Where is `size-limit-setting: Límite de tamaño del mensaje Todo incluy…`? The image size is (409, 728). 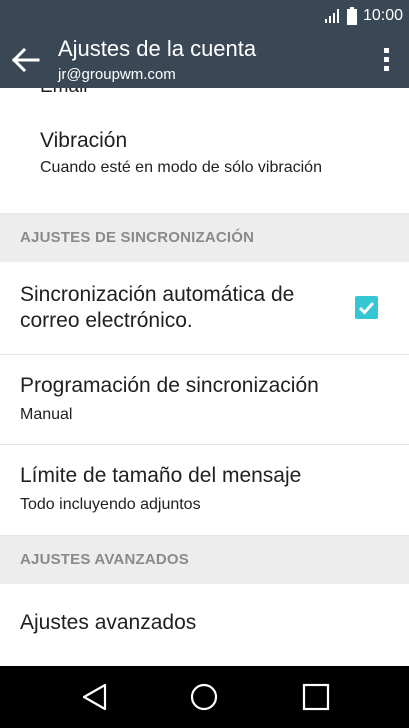 size-limit-setting: Límite de tamaño del mensaje Todo incluy… is located at coordinates (204, 490).